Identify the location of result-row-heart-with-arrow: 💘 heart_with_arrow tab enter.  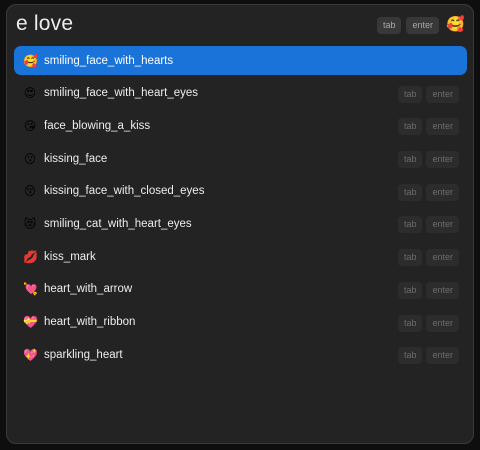
(240, 289).